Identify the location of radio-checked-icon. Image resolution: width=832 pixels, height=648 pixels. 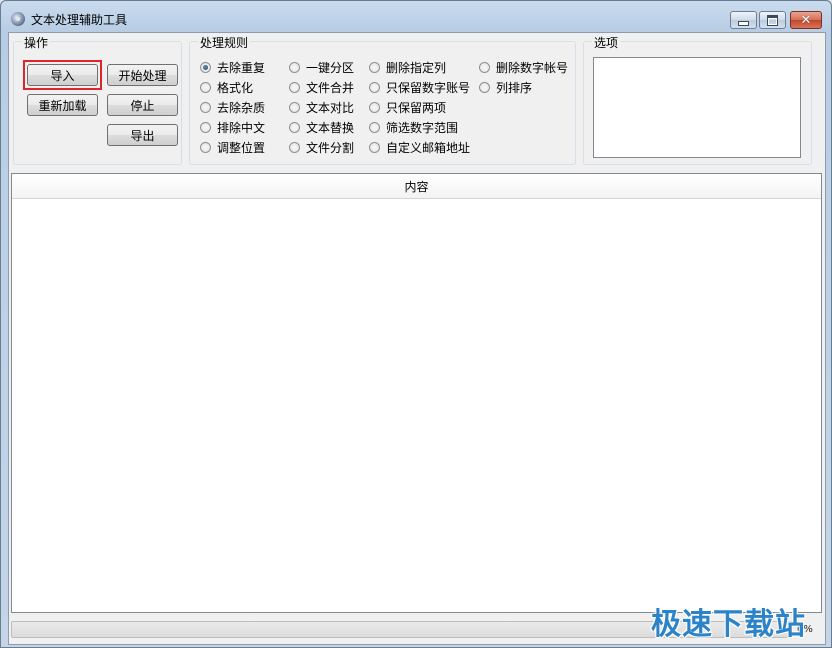
(205, 67).